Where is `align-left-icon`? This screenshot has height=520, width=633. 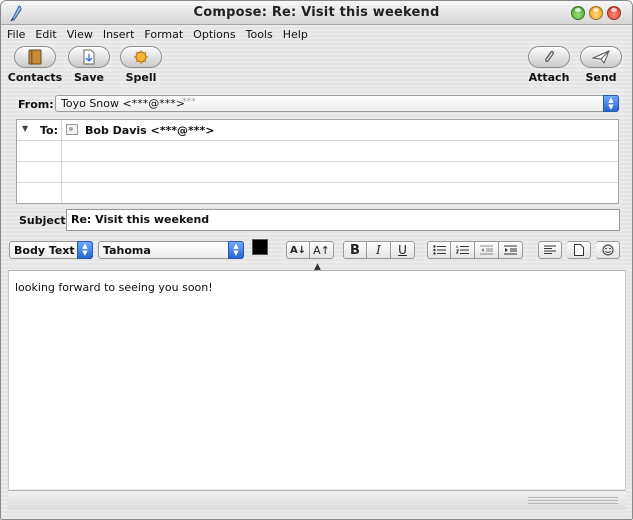
align-left-icon is located at coordinates (550, 249).